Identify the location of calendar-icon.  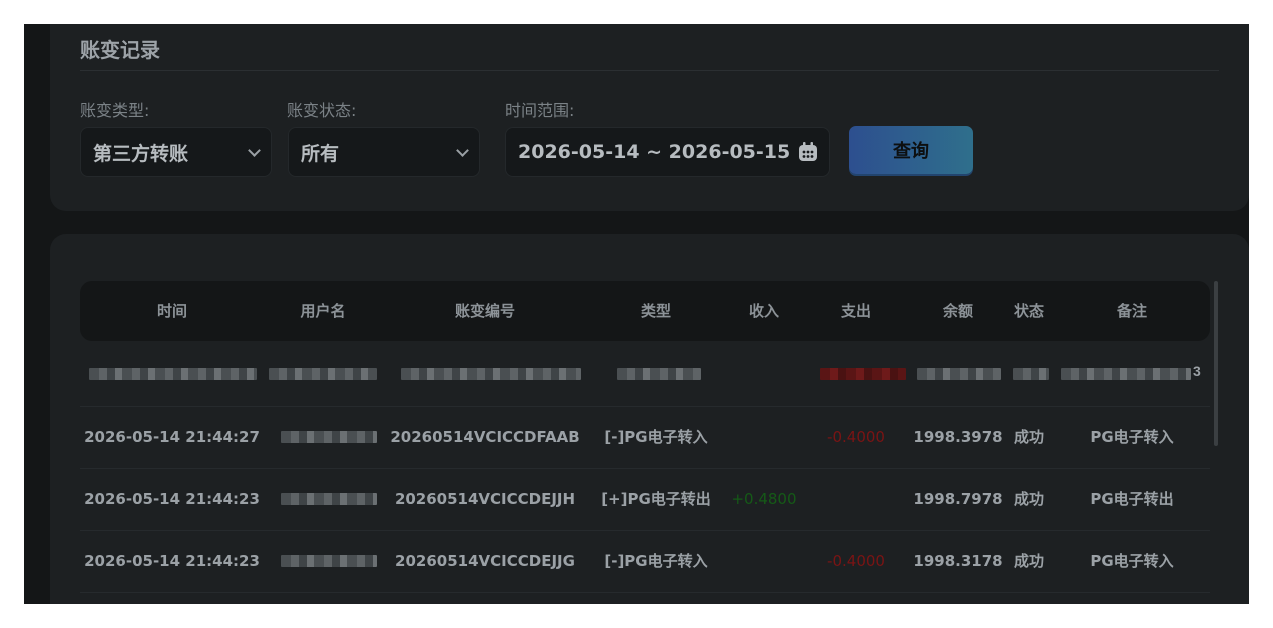
(808, 152).